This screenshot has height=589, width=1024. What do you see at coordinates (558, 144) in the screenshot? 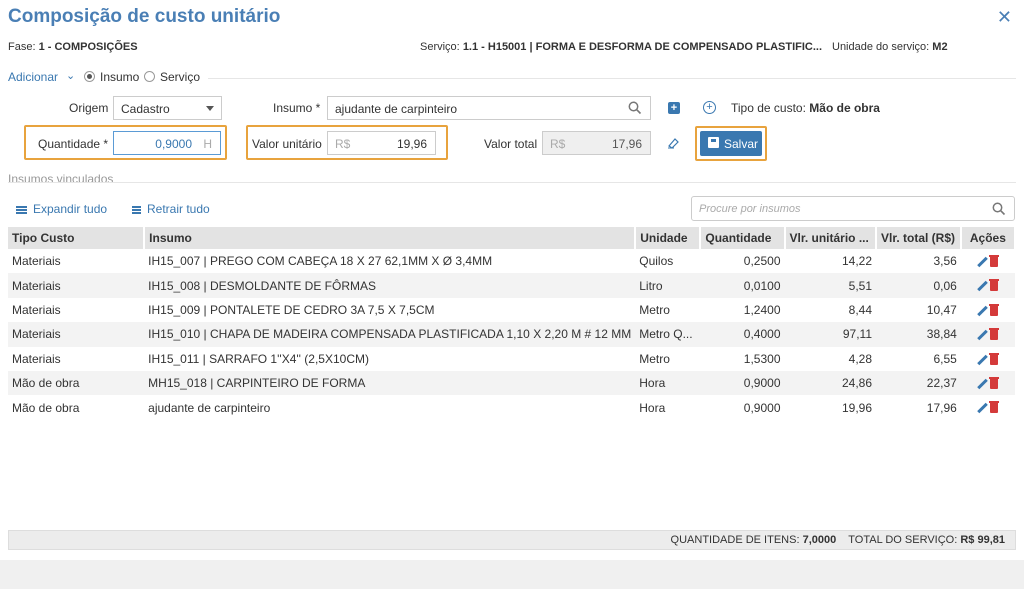
I see `valor-total-prefix: R$` at bounding box center [558, 144].